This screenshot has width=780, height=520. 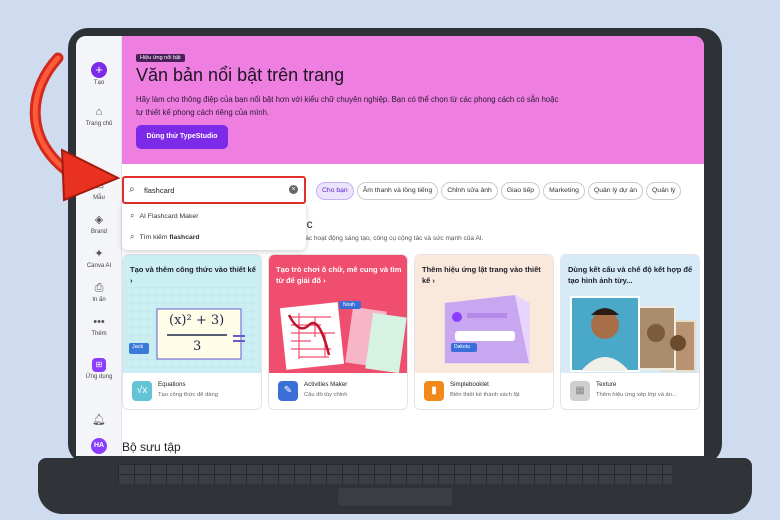 What do you see at coordinates (397, 191) in the screenshot?
I see `chip-audio: Âm thanh và lồng tiếng` at bounding box center [397, 191].